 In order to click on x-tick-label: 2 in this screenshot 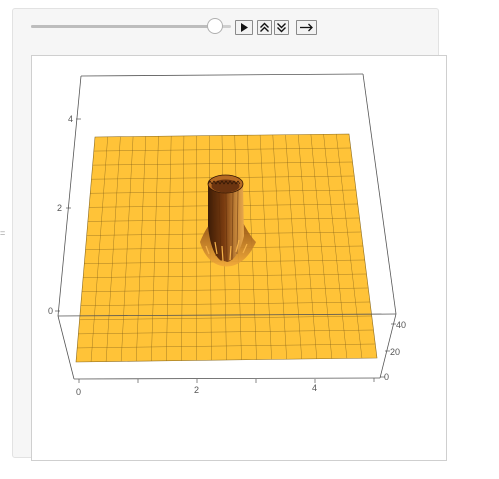, I will do `click(196, 390)`.